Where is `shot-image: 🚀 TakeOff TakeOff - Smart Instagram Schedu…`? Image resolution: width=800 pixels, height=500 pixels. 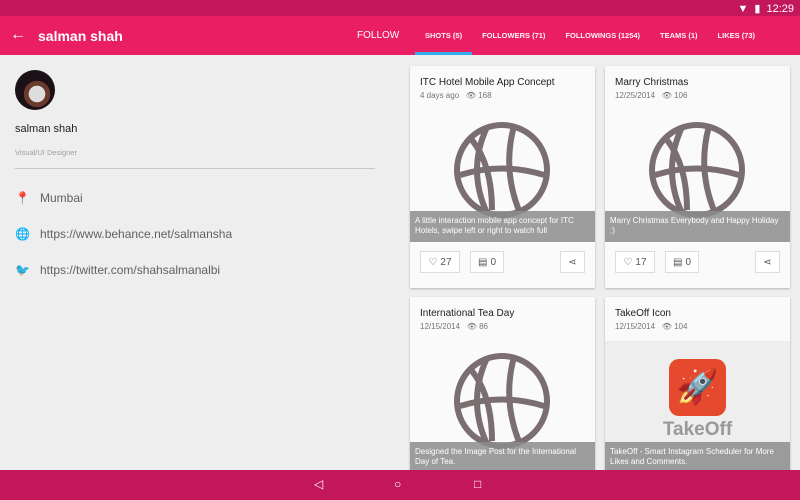
shot-image: 🚀 TakeOff TakeOff - Smart Instagram Schedu… is located at coordinates (697, 407).